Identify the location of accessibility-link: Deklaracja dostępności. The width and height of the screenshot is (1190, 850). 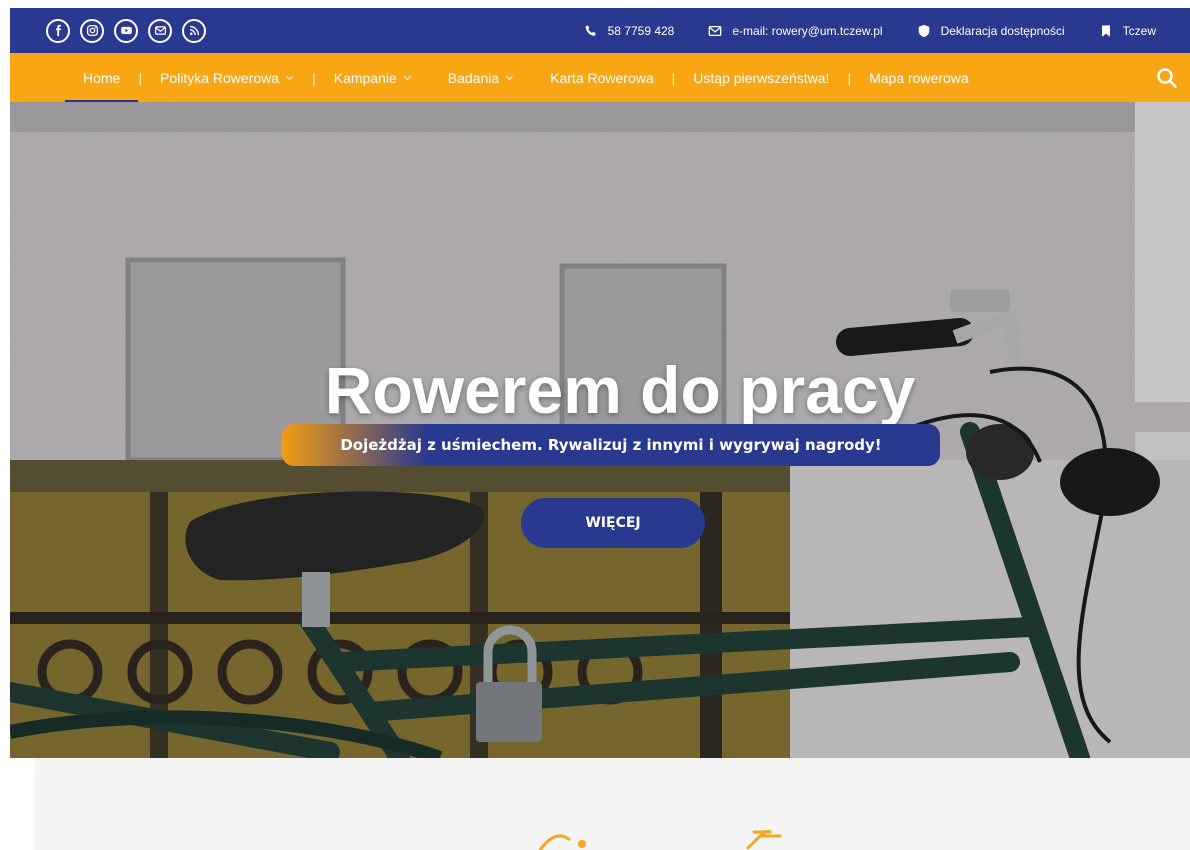
(991, 31).